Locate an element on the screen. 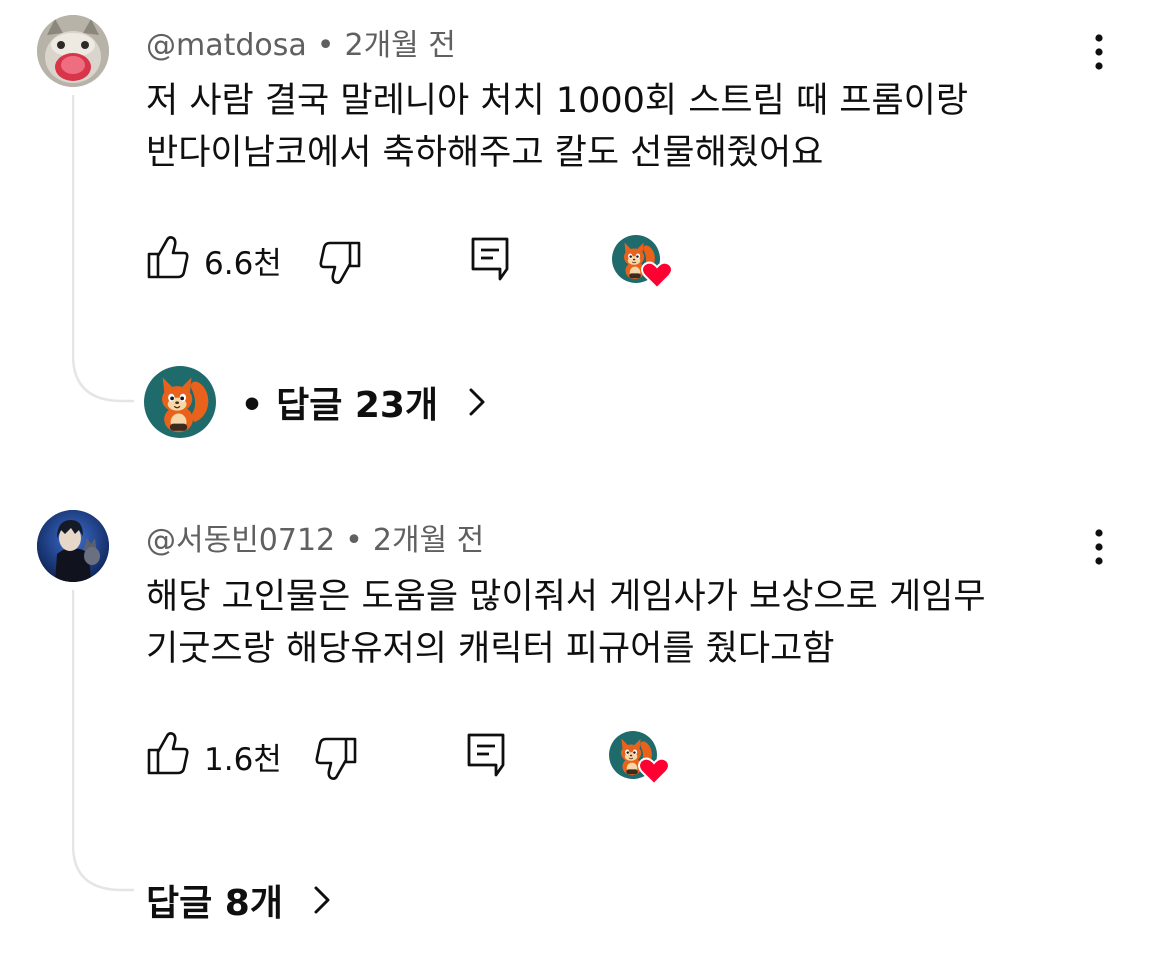 The image size is (1170, 955). creator-avatar-icon is located at coordinates (180, 402).